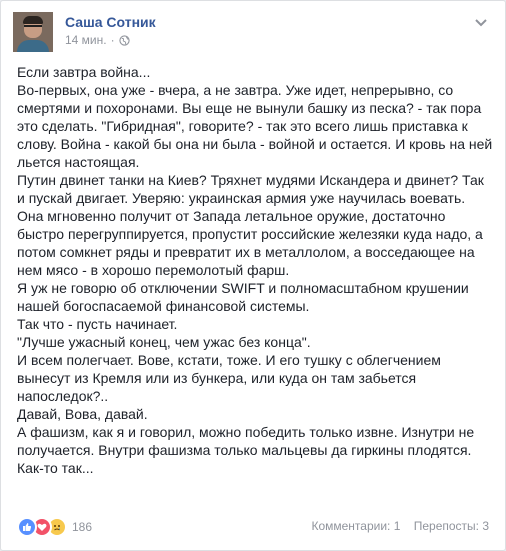  Describe the element at coordinates (253, 526) in the screenshot. I see `post-footer: 186 Комментарии: 1 Перепосты: 3` at that location.